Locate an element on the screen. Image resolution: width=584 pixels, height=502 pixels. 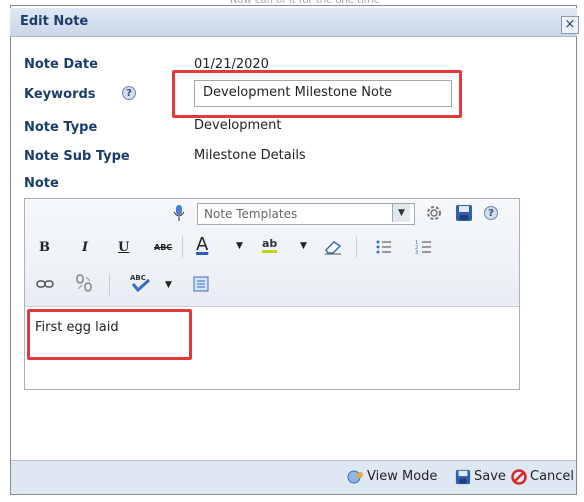
note-sub-type-value: Milestone Details is located at coordinates (250, 155).